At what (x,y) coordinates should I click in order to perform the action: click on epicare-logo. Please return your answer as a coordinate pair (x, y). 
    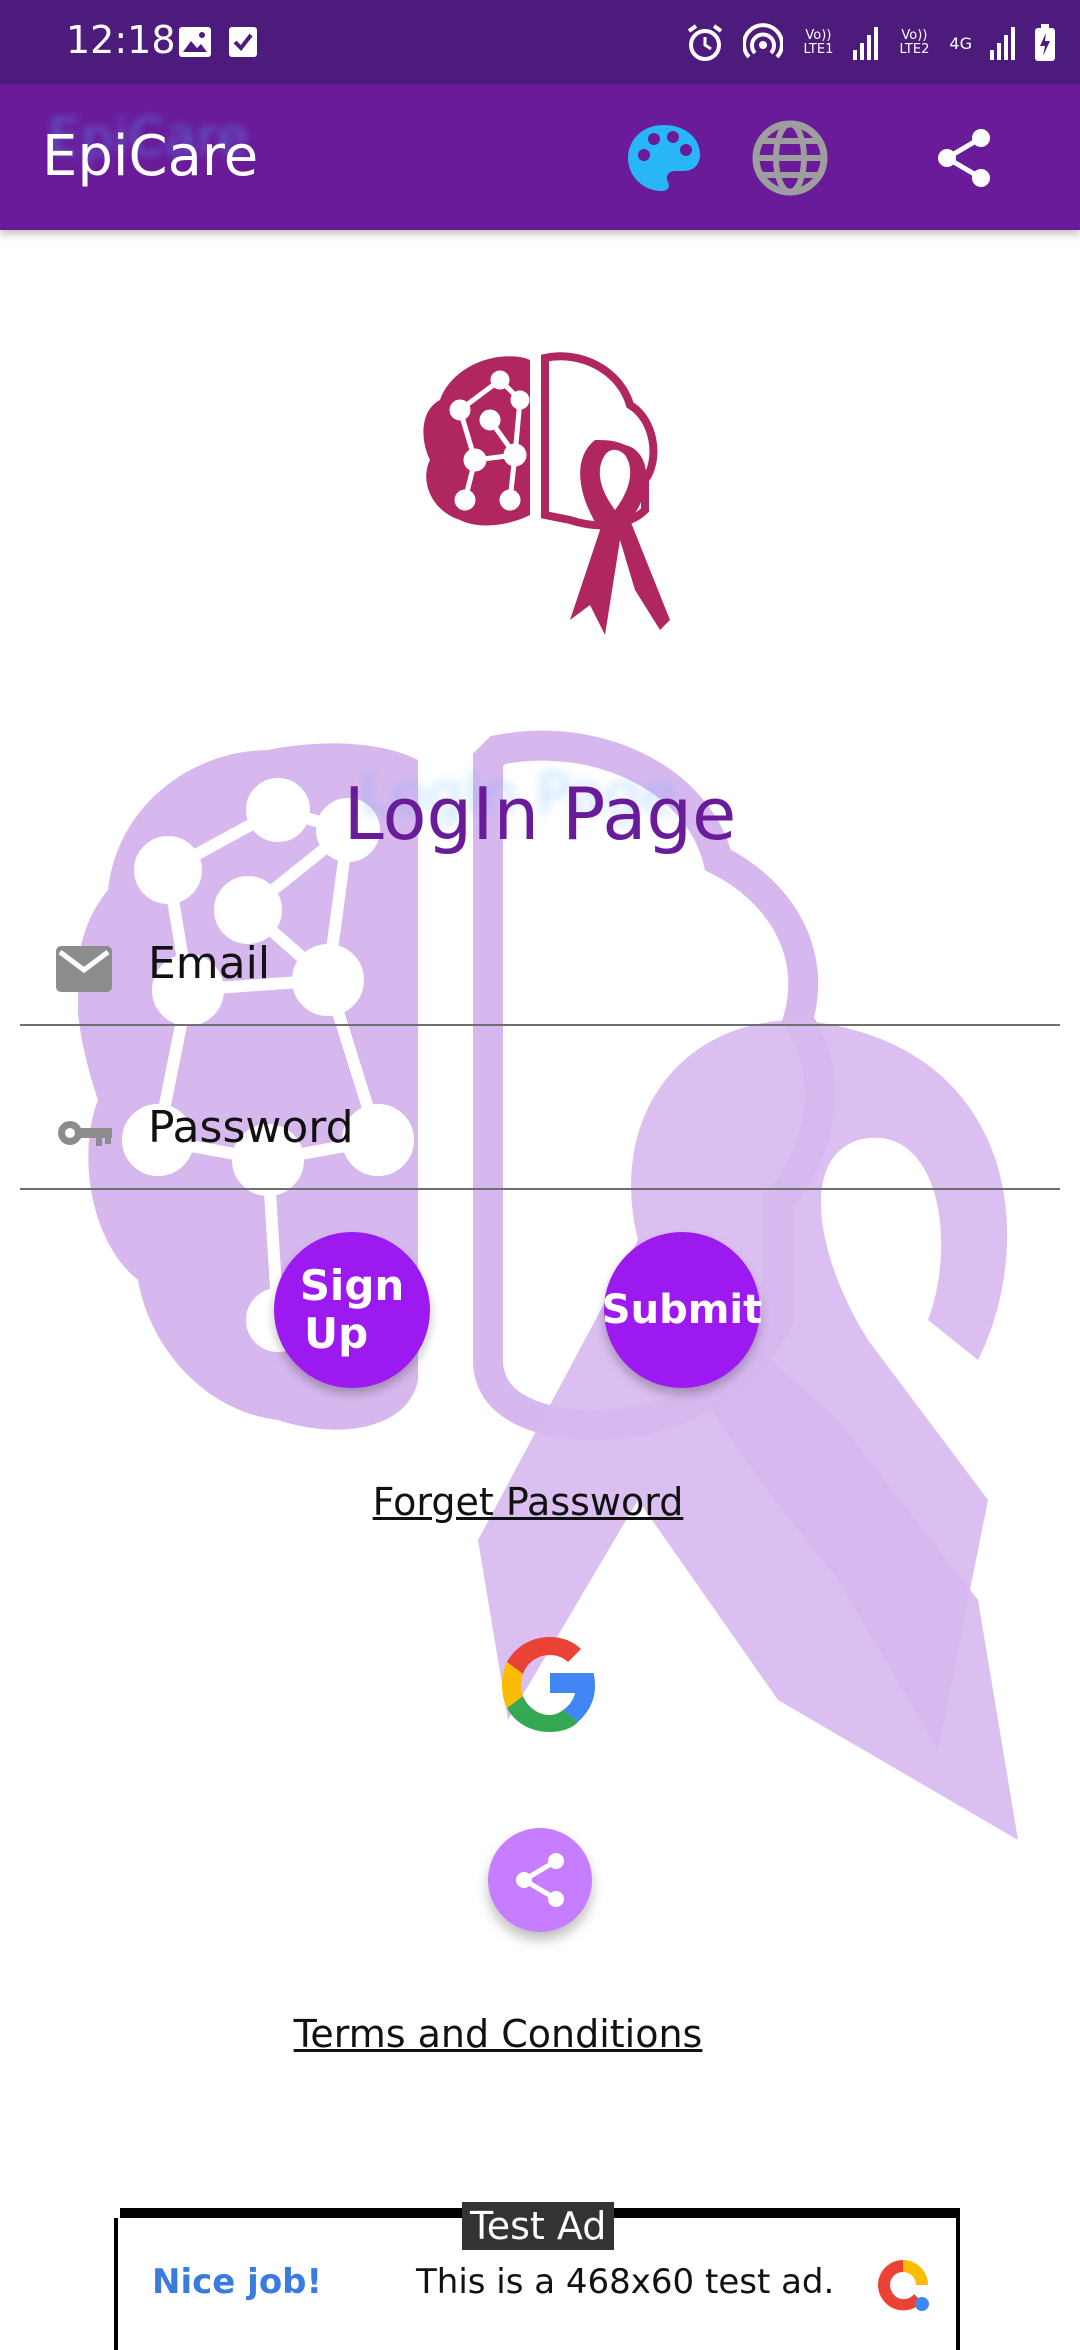
    Looking at the image, I should click on (546, 493).